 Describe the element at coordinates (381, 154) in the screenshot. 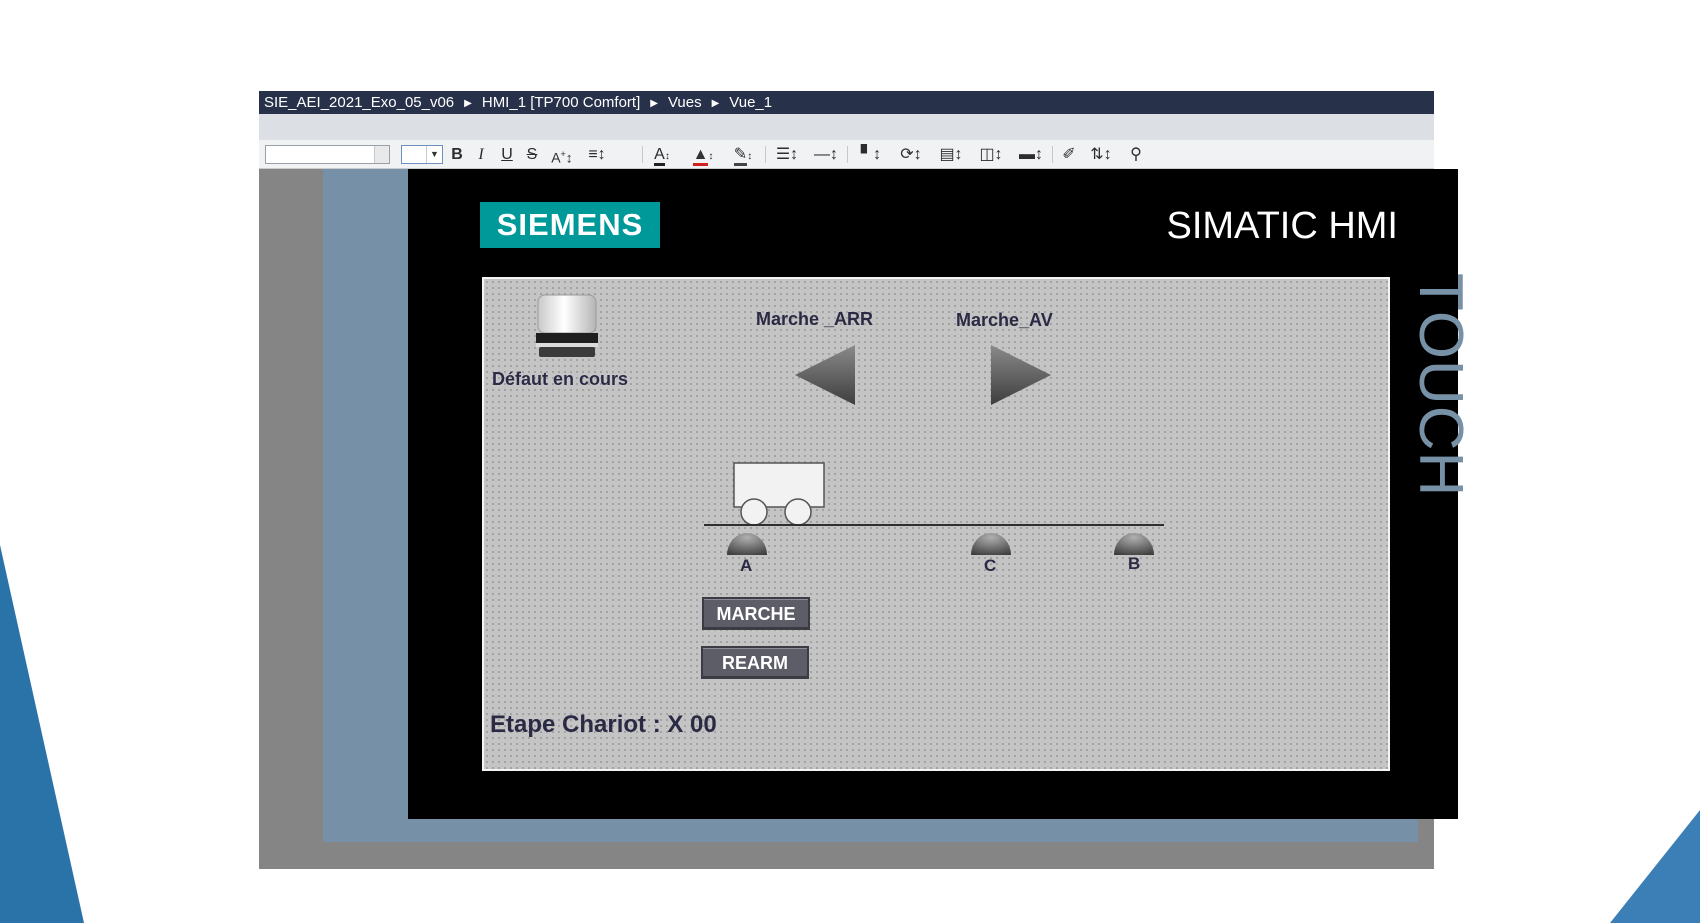

I see `dropdown-button` at that location.